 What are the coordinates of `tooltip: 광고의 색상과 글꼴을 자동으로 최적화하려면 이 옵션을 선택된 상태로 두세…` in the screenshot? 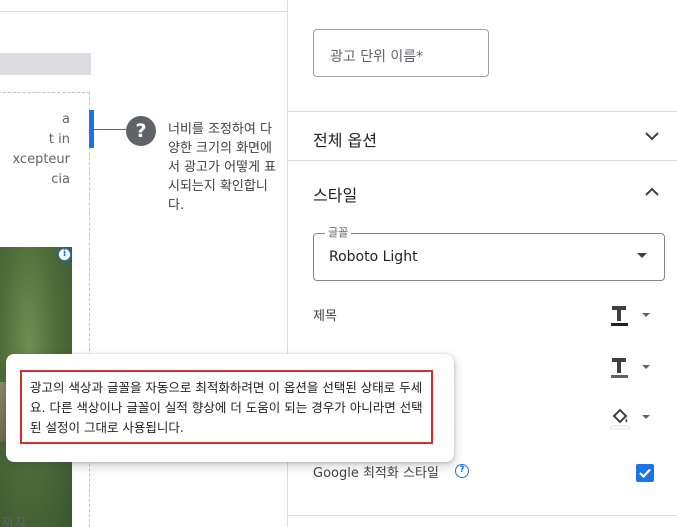 It's located at (230, 408).